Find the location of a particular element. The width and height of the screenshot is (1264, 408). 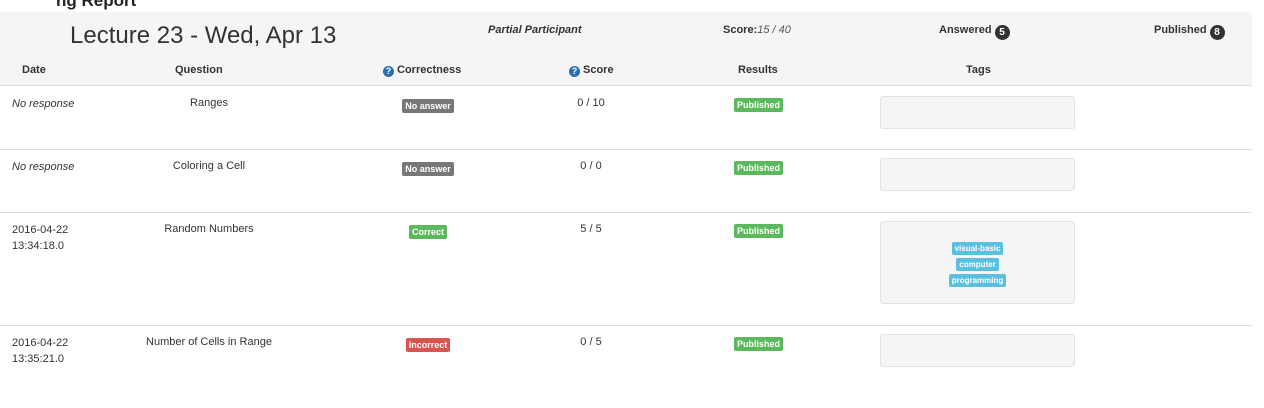

question-title: Number of Cells in Range is located at coordinates (209, 342).